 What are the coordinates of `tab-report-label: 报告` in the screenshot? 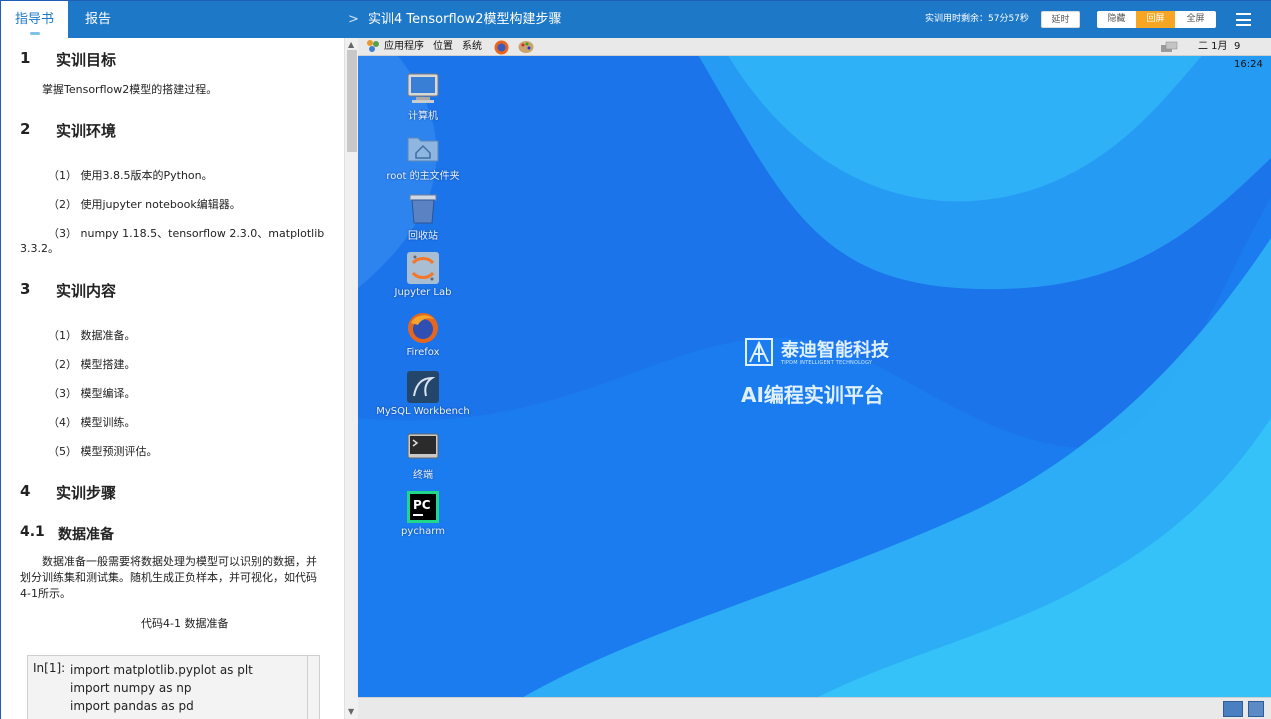 It's located at (97, 19).